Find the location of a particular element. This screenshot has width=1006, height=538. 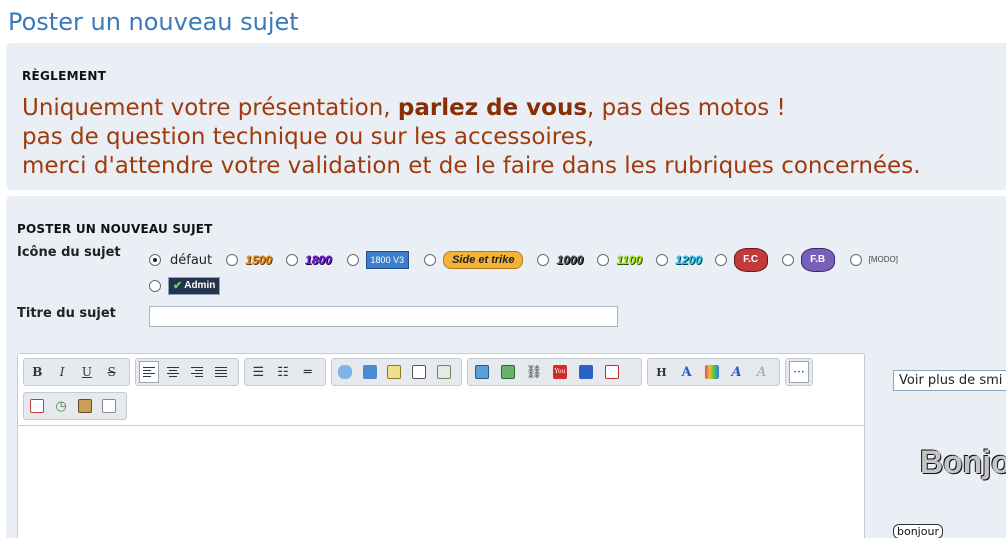

horizontal-rule-icon: ═ is located at coordinates (307, 372).